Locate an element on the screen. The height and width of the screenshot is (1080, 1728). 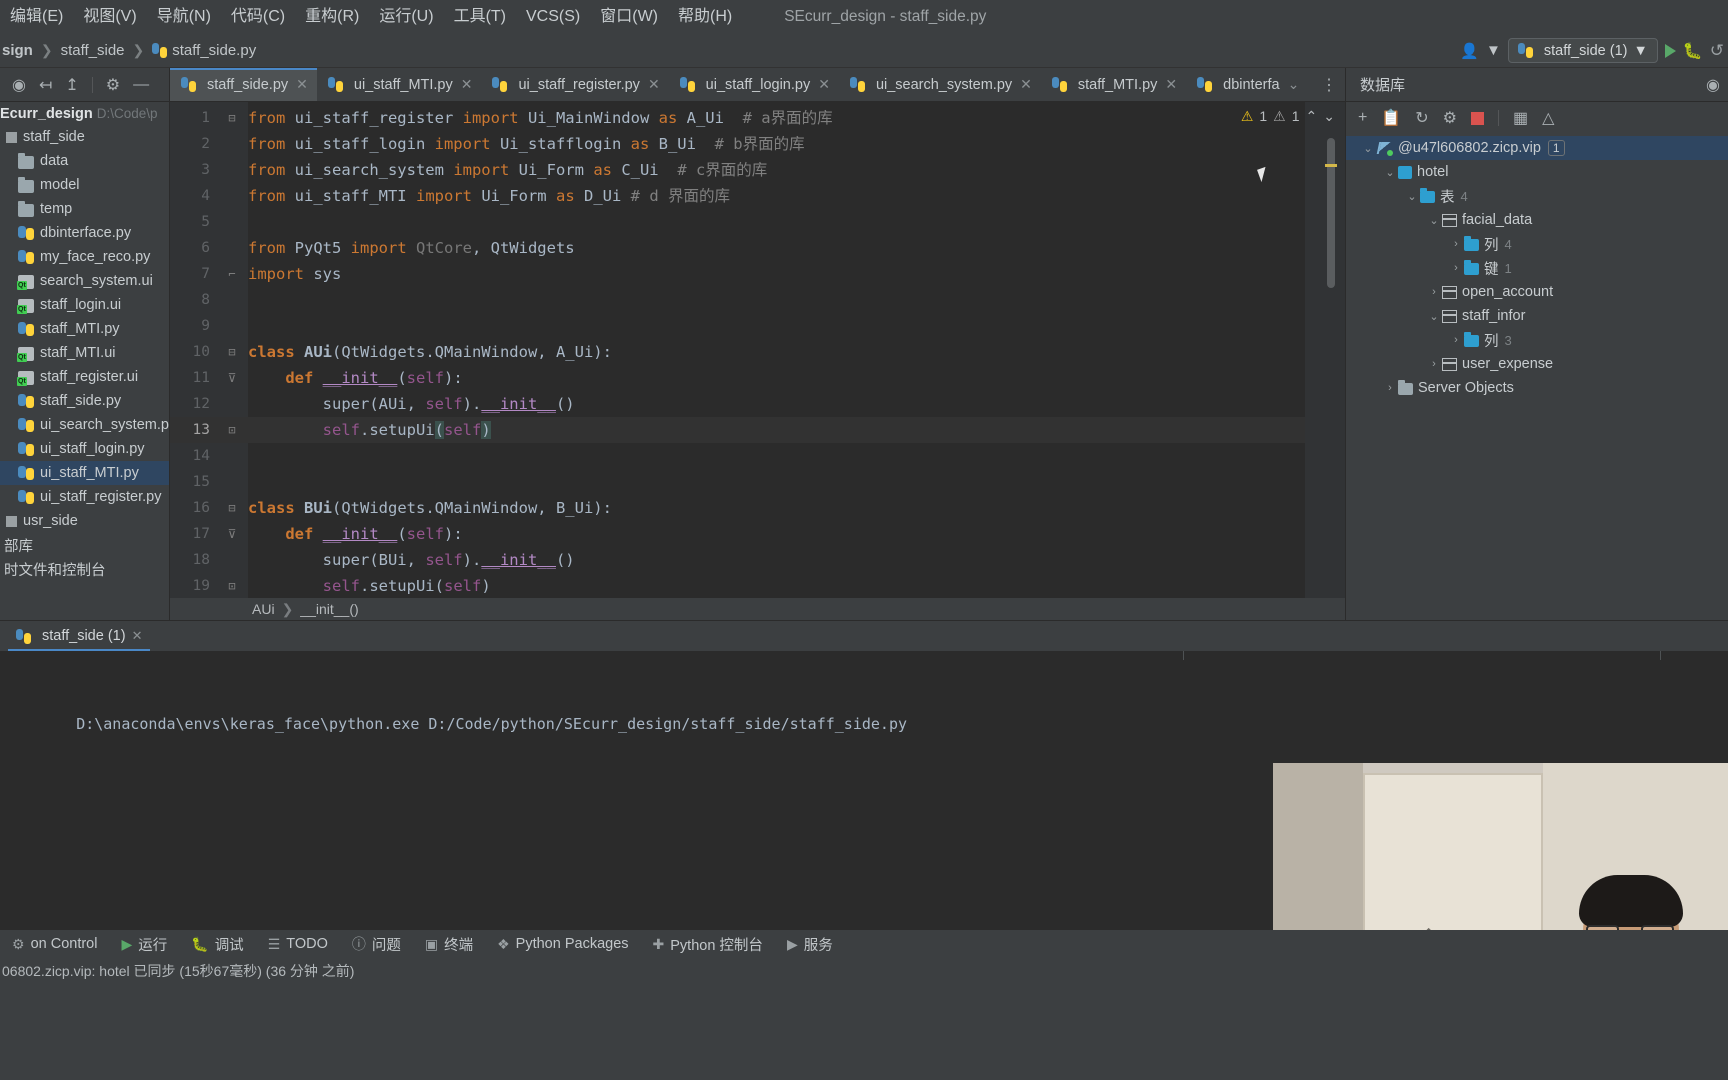
run-query-icon: ⚙ is located at coordinates (1450, 118).